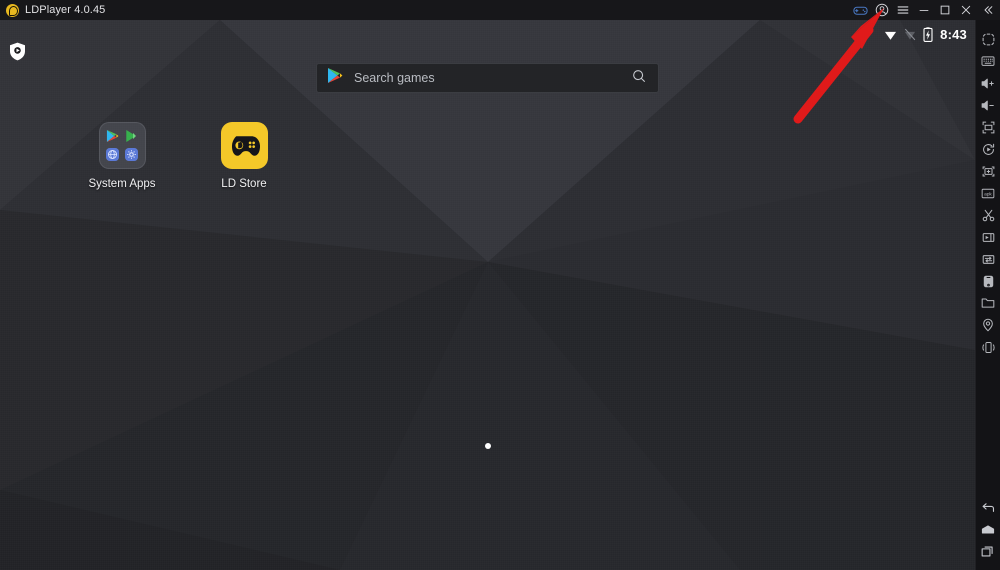  I want to click on toolbar-top-group: apk, so click(988, 193).